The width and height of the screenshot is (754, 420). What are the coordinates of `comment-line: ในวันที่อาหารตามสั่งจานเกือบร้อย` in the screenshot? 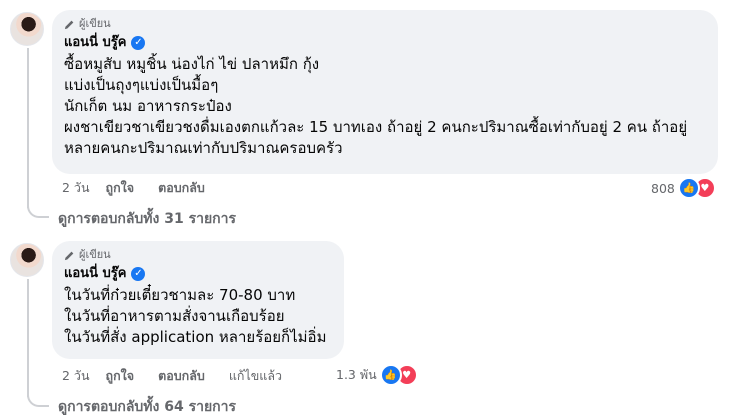 It's located at (174, 316).